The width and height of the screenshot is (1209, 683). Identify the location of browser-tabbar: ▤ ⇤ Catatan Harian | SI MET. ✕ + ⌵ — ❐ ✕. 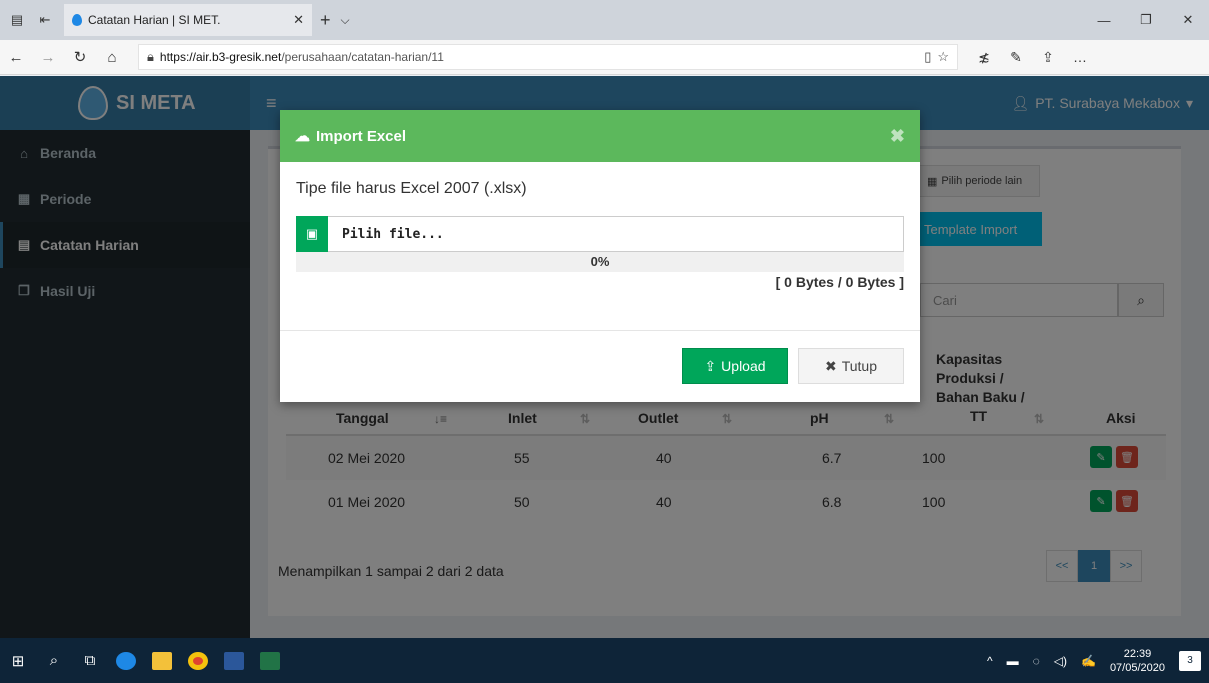
(604, 20).